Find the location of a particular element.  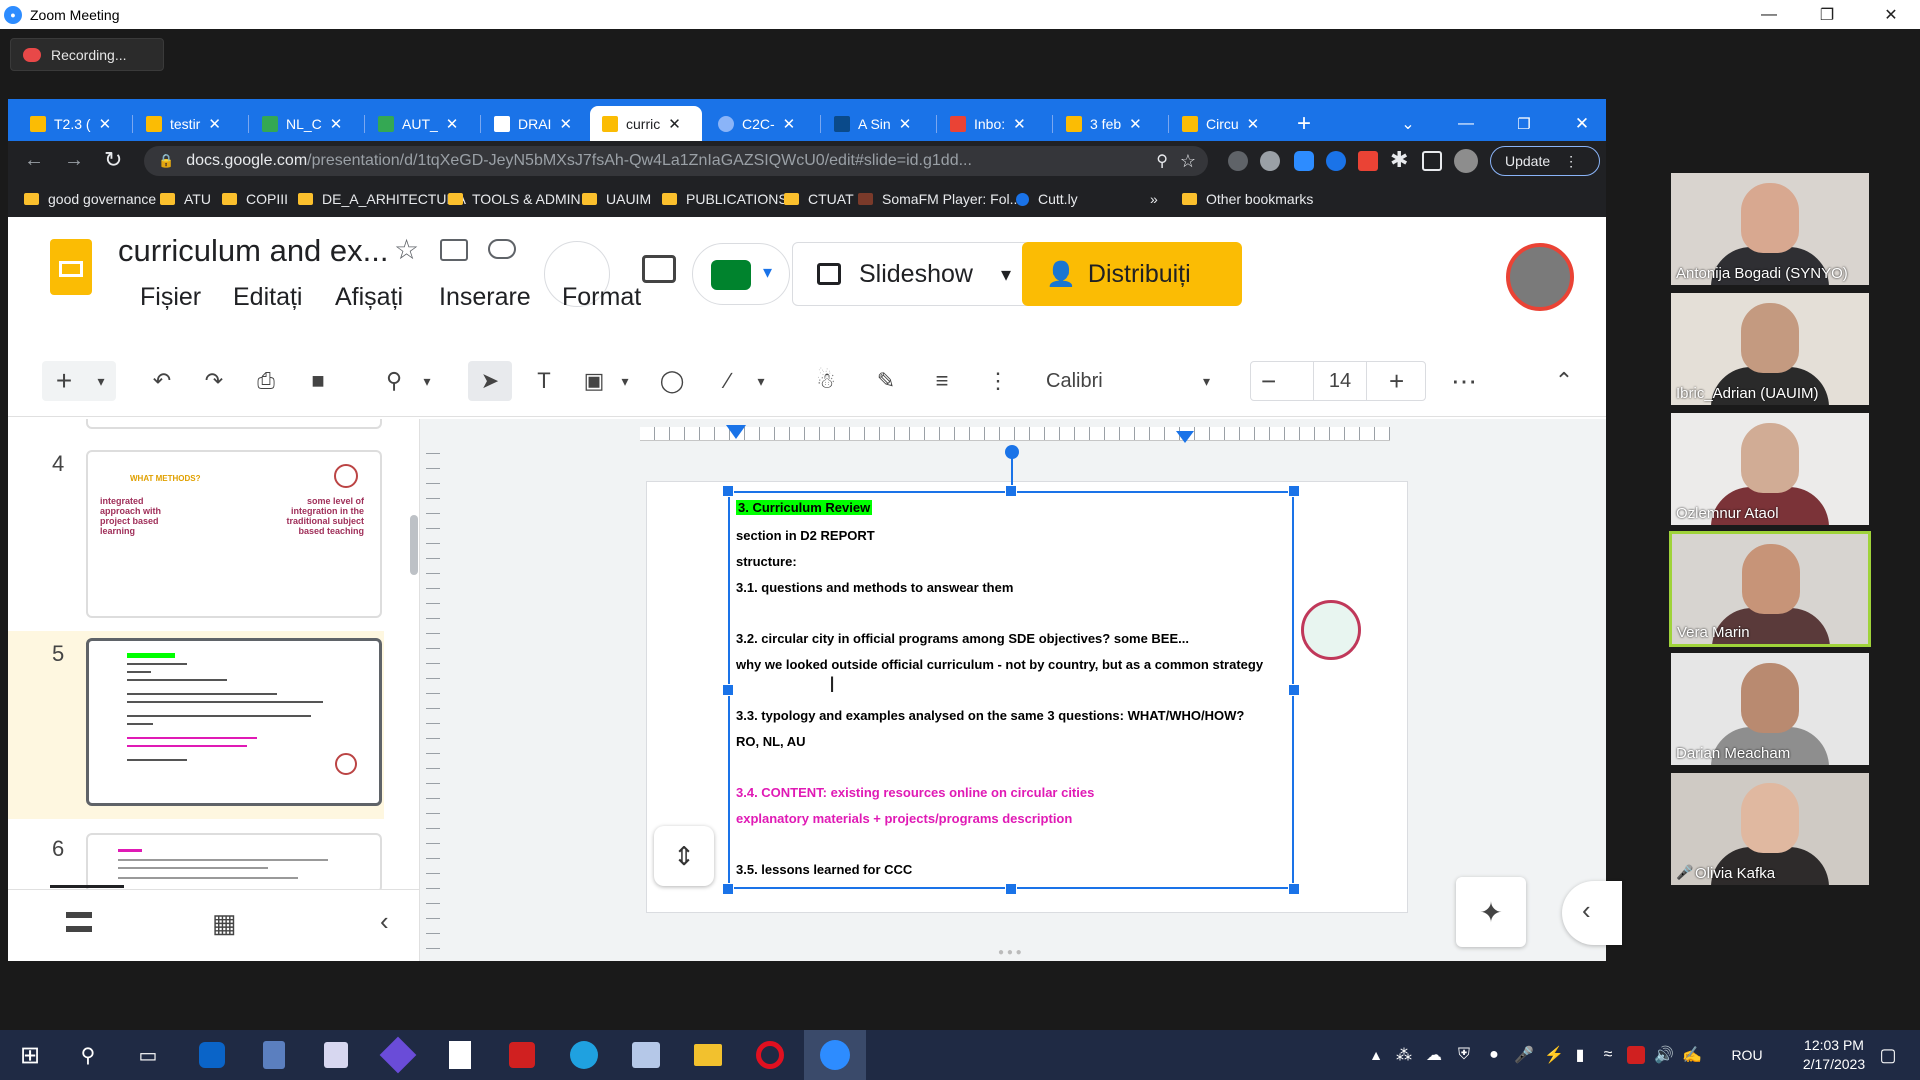

thumb-previous is located at coordinates (234, 424).